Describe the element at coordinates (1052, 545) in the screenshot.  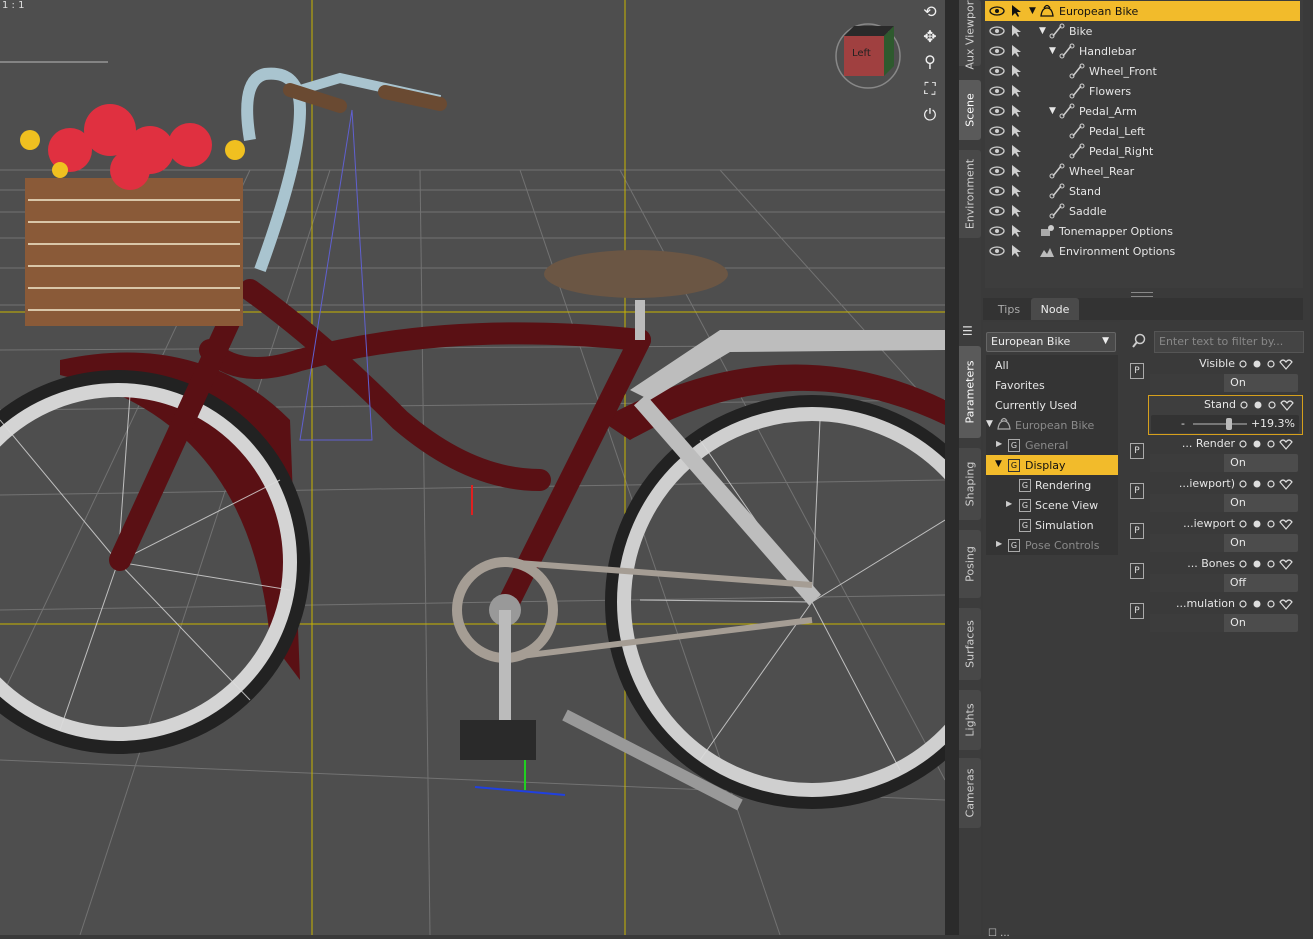
I see `group-pose-controls: ▶ G Pose Controls` at that location.